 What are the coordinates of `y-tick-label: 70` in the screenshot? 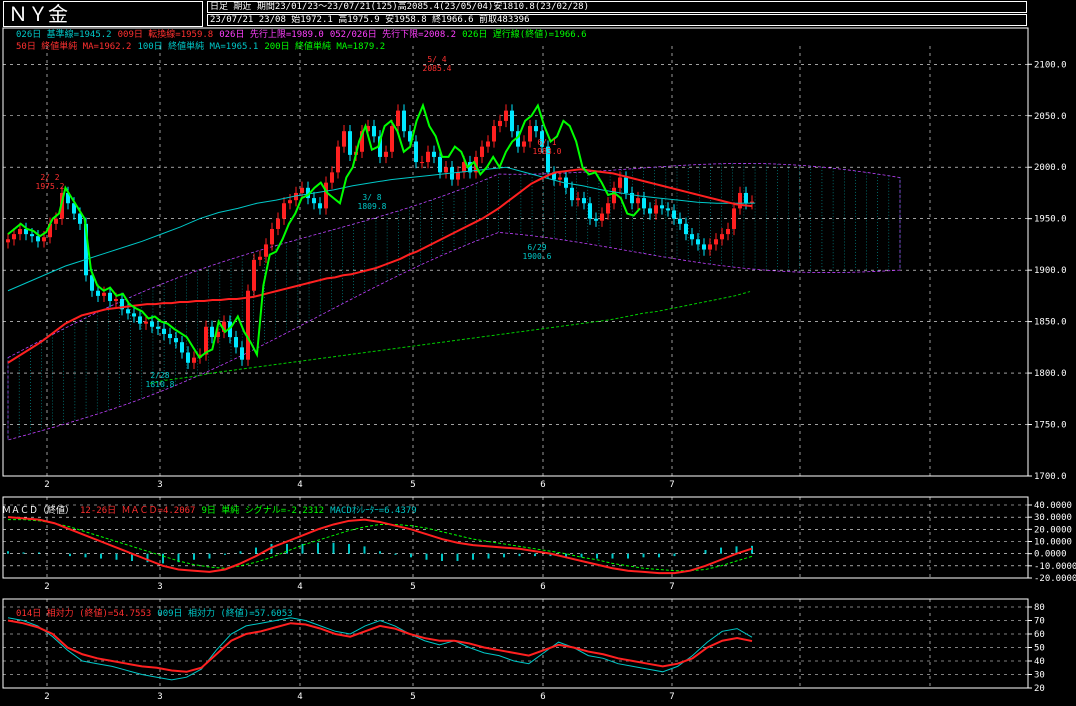 It's located at (1039, 622).